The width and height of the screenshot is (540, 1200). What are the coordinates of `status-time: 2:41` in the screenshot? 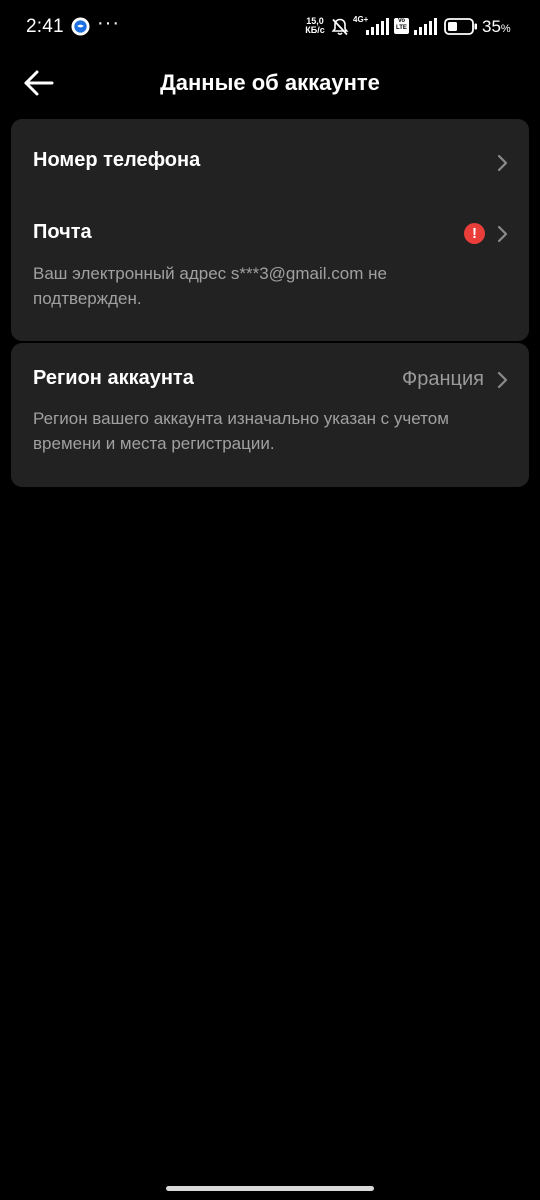 It's located at (45, 26).